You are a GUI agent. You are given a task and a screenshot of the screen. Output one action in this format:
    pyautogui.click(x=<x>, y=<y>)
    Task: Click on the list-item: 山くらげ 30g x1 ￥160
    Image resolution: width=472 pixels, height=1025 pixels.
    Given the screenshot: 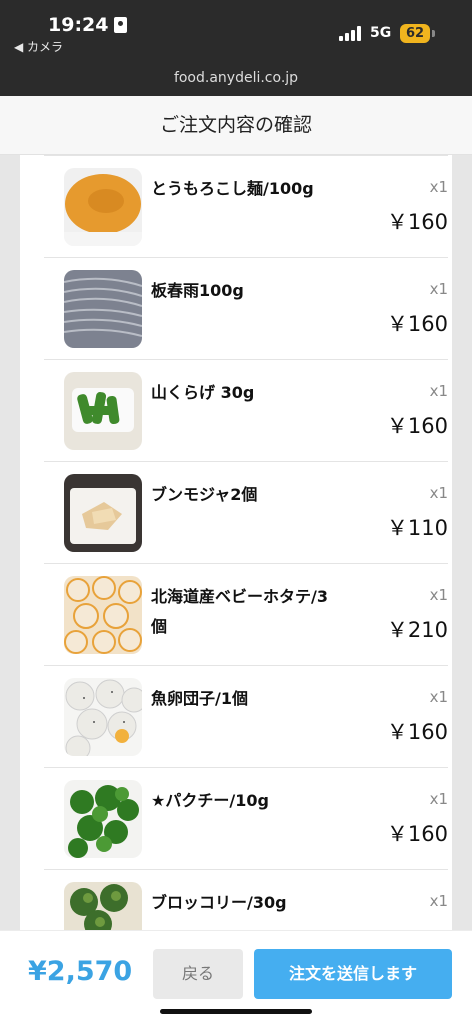 What is the action you would take?
    pyautogui.click(x=246, y=410)
    